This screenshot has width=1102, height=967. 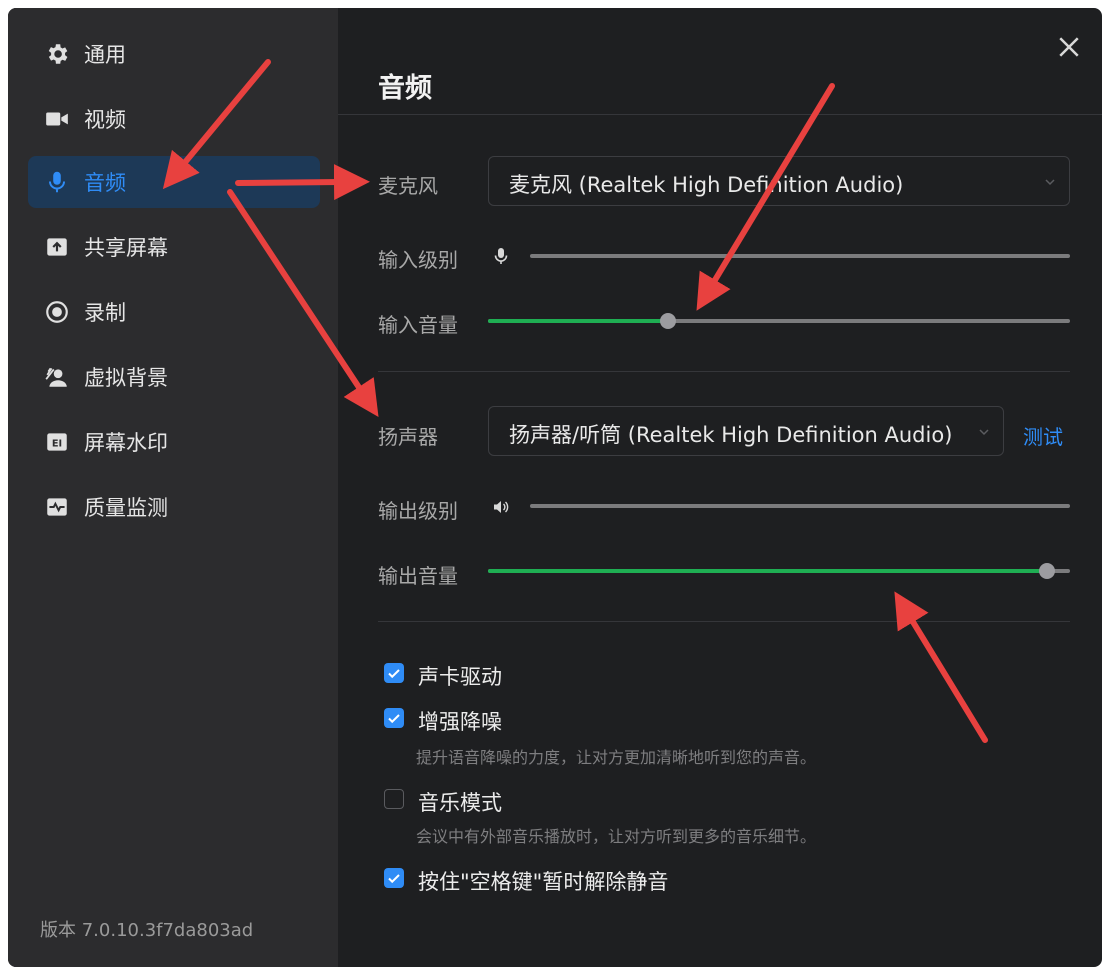 I want to click on microphone-label: 麦克风, so click(x=408, y=186).